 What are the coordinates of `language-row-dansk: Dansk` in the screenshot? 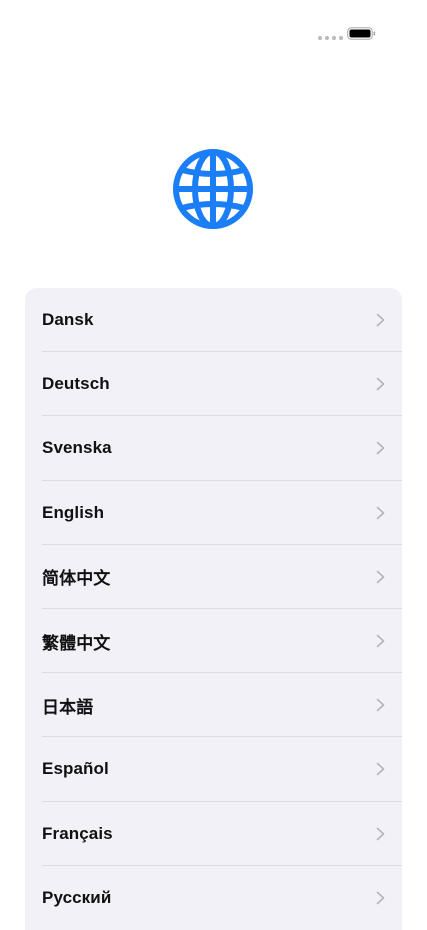 It's located at (213, 320).